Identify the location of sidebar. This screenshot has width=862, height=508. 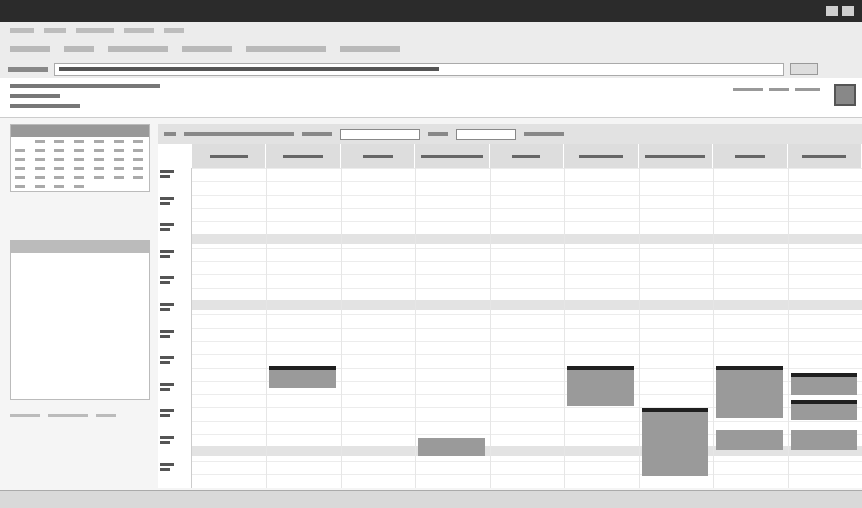
(80, 304).